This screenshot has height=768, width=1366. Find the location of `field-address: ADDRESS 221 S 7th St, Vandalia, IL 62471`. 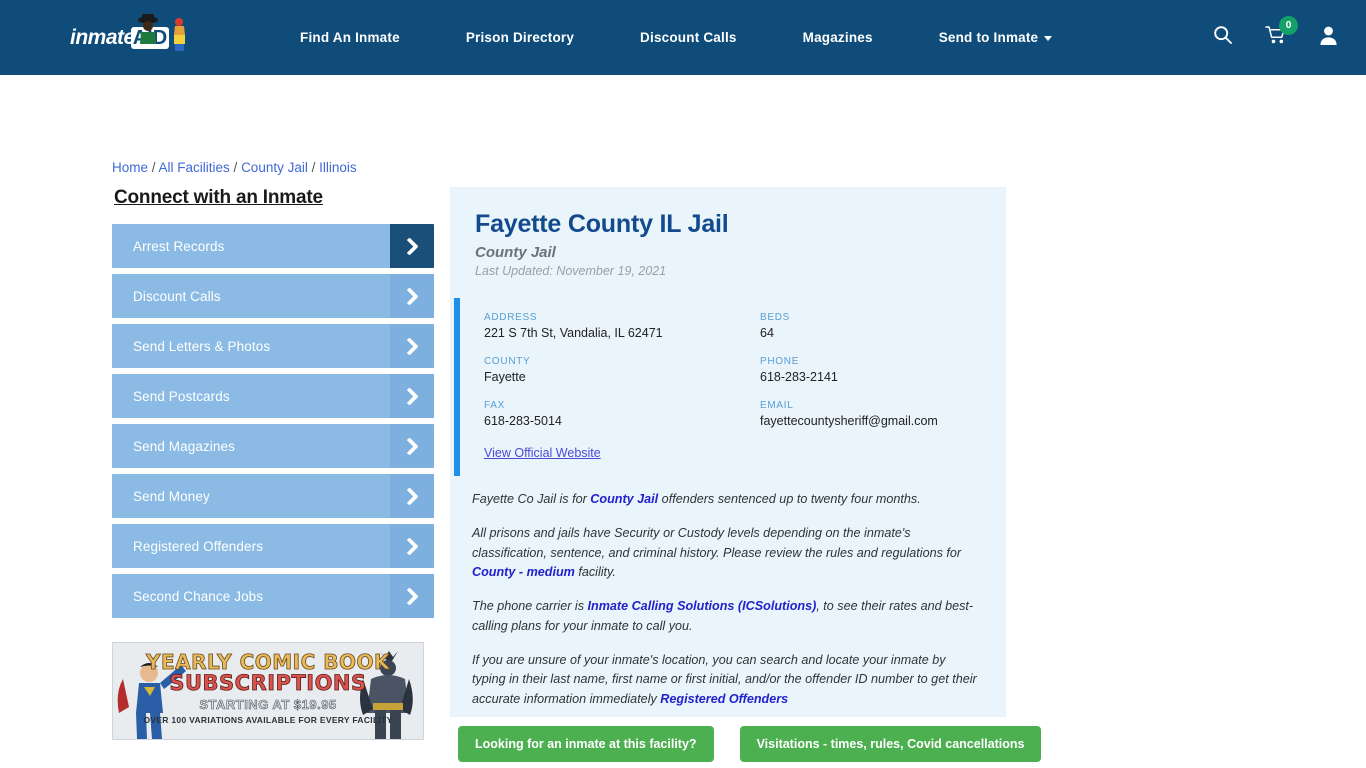

field-address: ADDRESS 221 S 7th St, Vandalia, IL 62471 is located at coordinates (622, 326).